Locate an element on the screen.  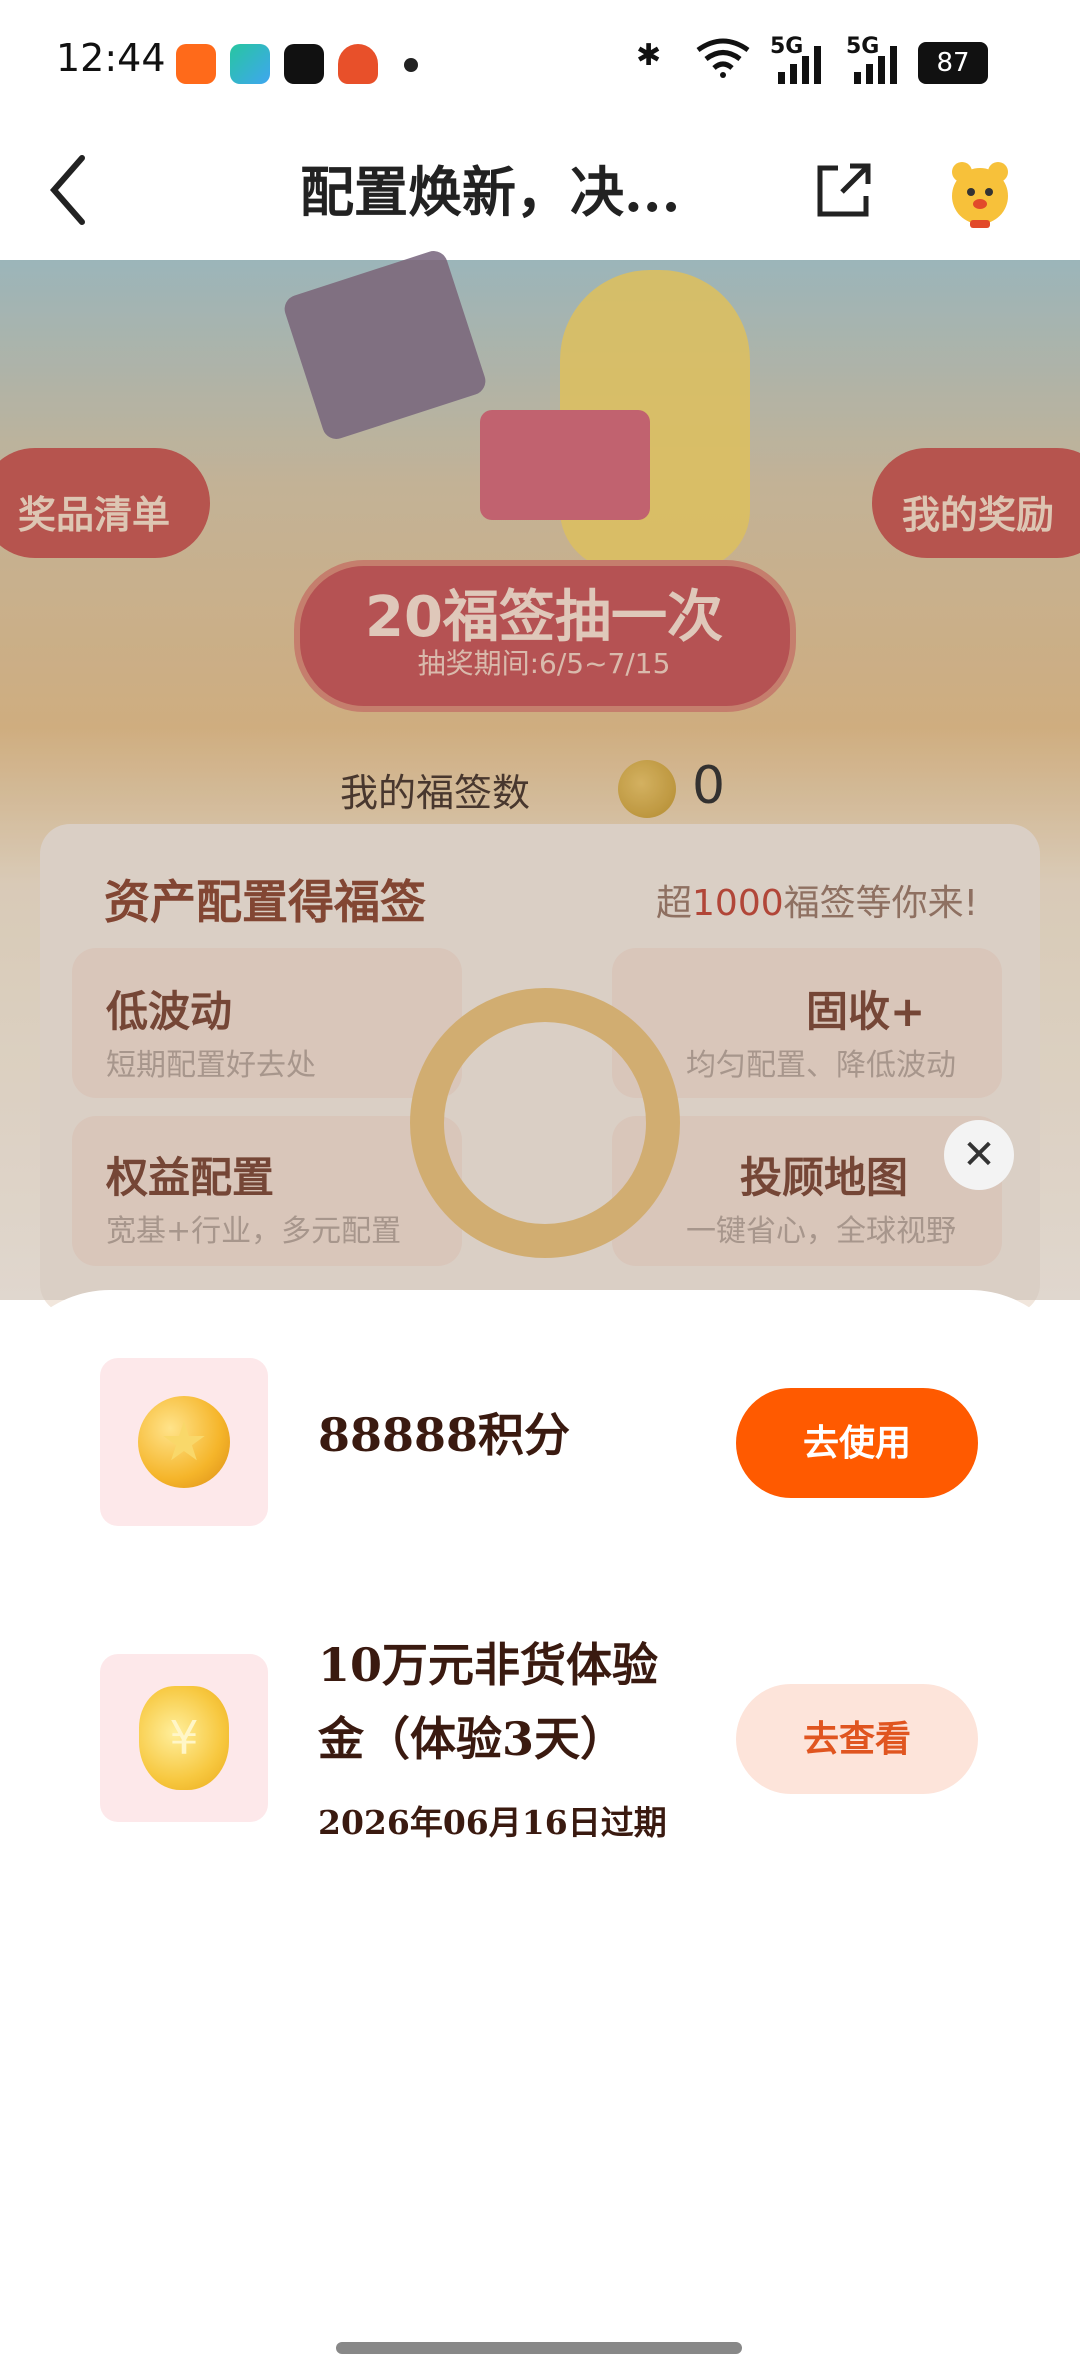
reward-expiry: 2026年06月16日过期 is located at coordinates (492, 1822).